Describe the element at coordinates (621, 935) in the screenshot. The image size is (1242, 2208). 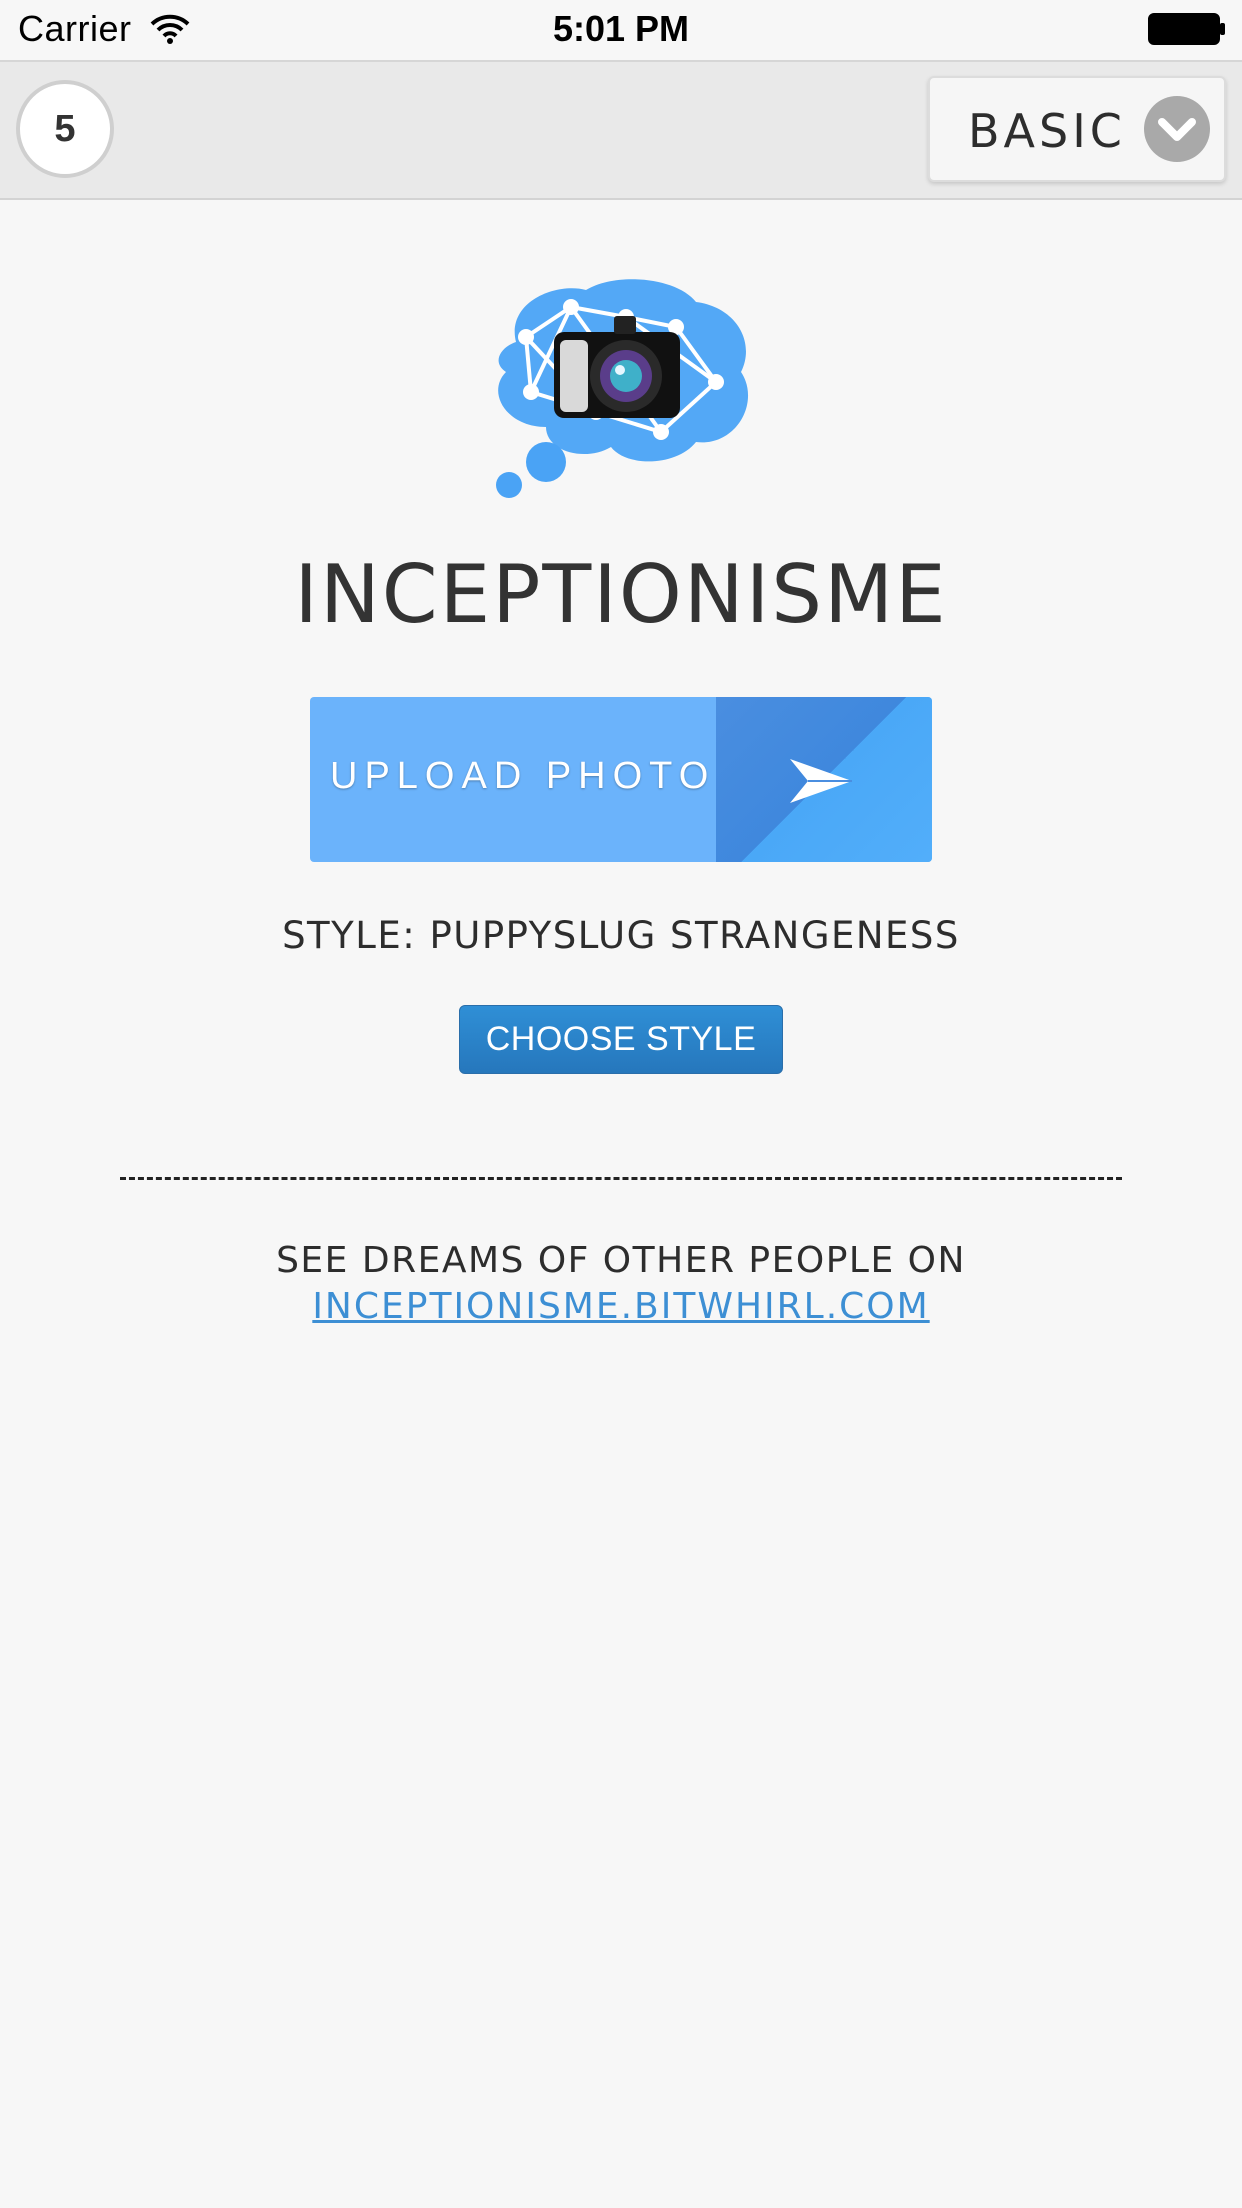
I see `style-label: STYLE: PUPPYSLUG STRANGENESS` at that location.